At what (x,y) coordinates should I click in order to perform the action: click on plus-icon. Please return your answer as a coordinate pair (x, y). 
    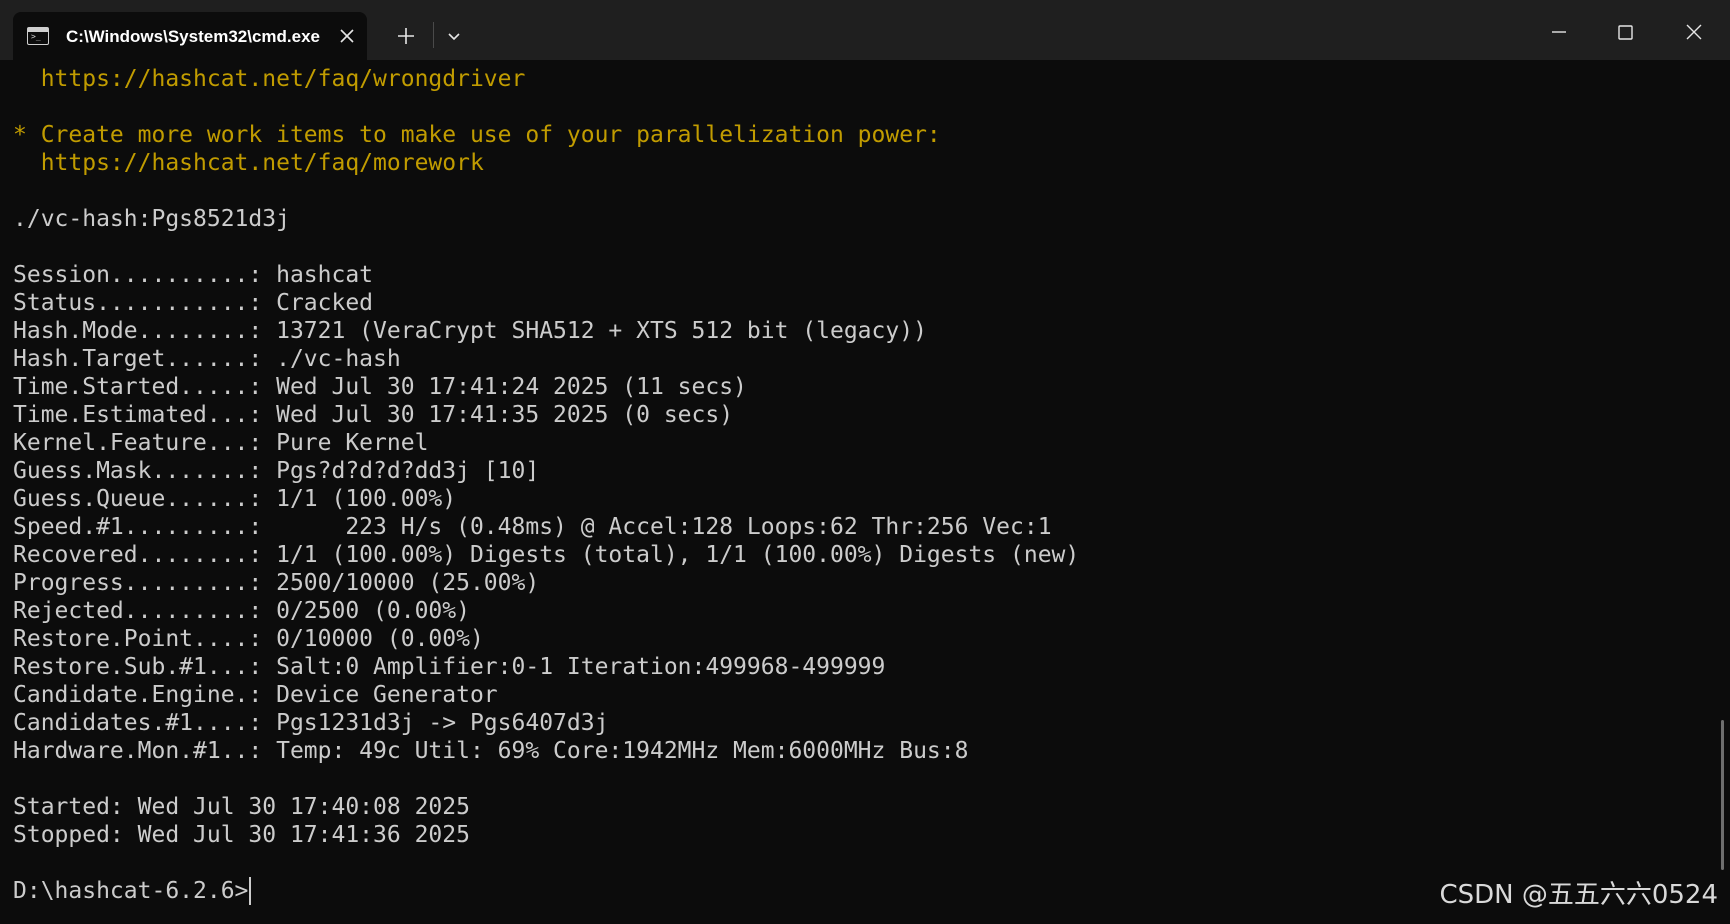
    Looking at the image, I should click on (406, 36).